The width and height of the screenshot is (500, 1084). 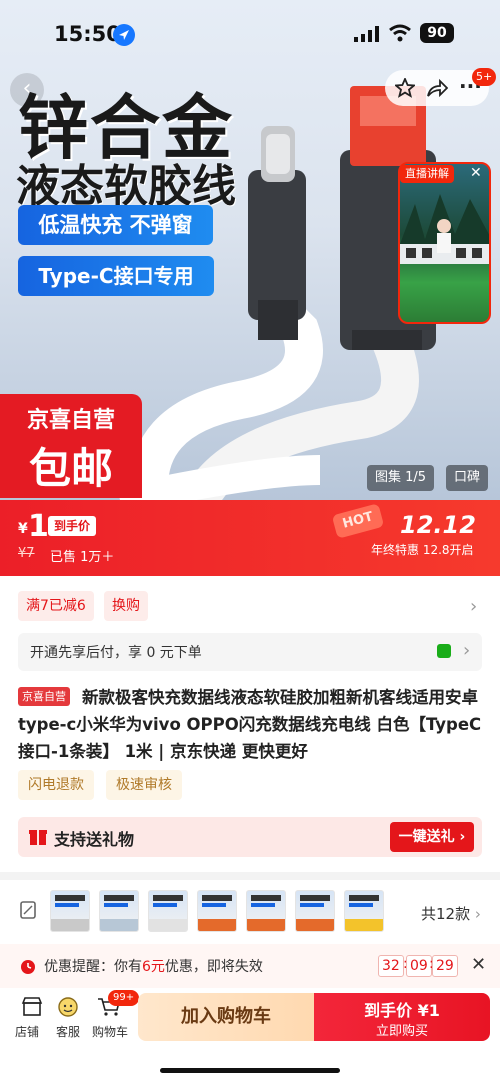 I want to click on gift-text: 支持送礼物, so click(x=94, y=839).